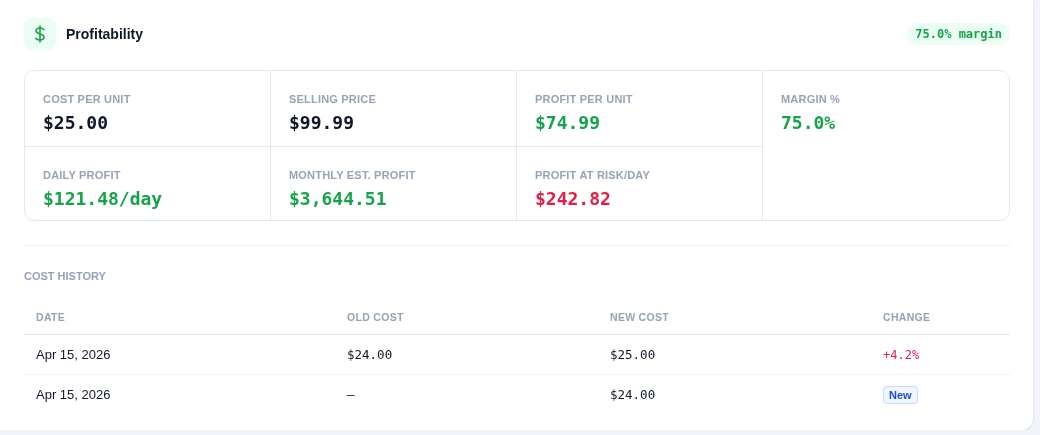  Describe the element at coordinates (40, 34) in the screenshot. I see `dollar-icon` at that location.